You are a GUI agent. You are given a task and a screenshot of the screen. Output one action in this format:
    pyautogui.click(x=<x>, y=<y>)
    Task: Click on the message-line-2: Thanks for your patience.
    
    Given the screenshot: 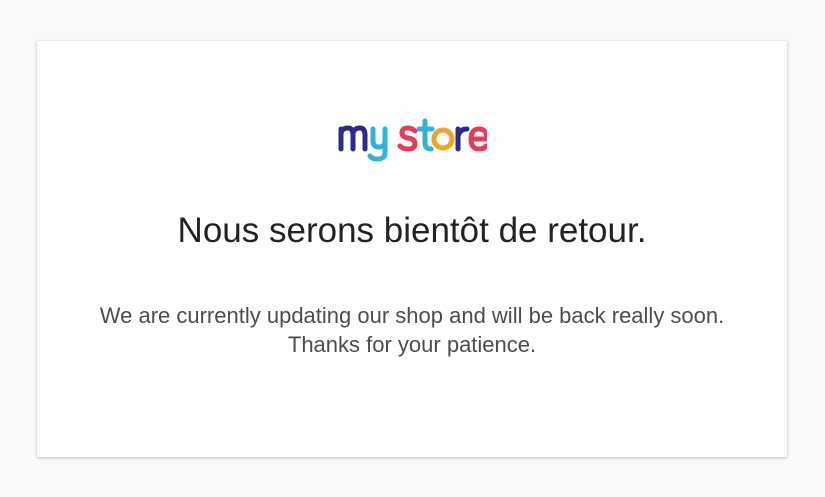 What is the action you would take?
    pyautogui.click(x=412, y=344)
    